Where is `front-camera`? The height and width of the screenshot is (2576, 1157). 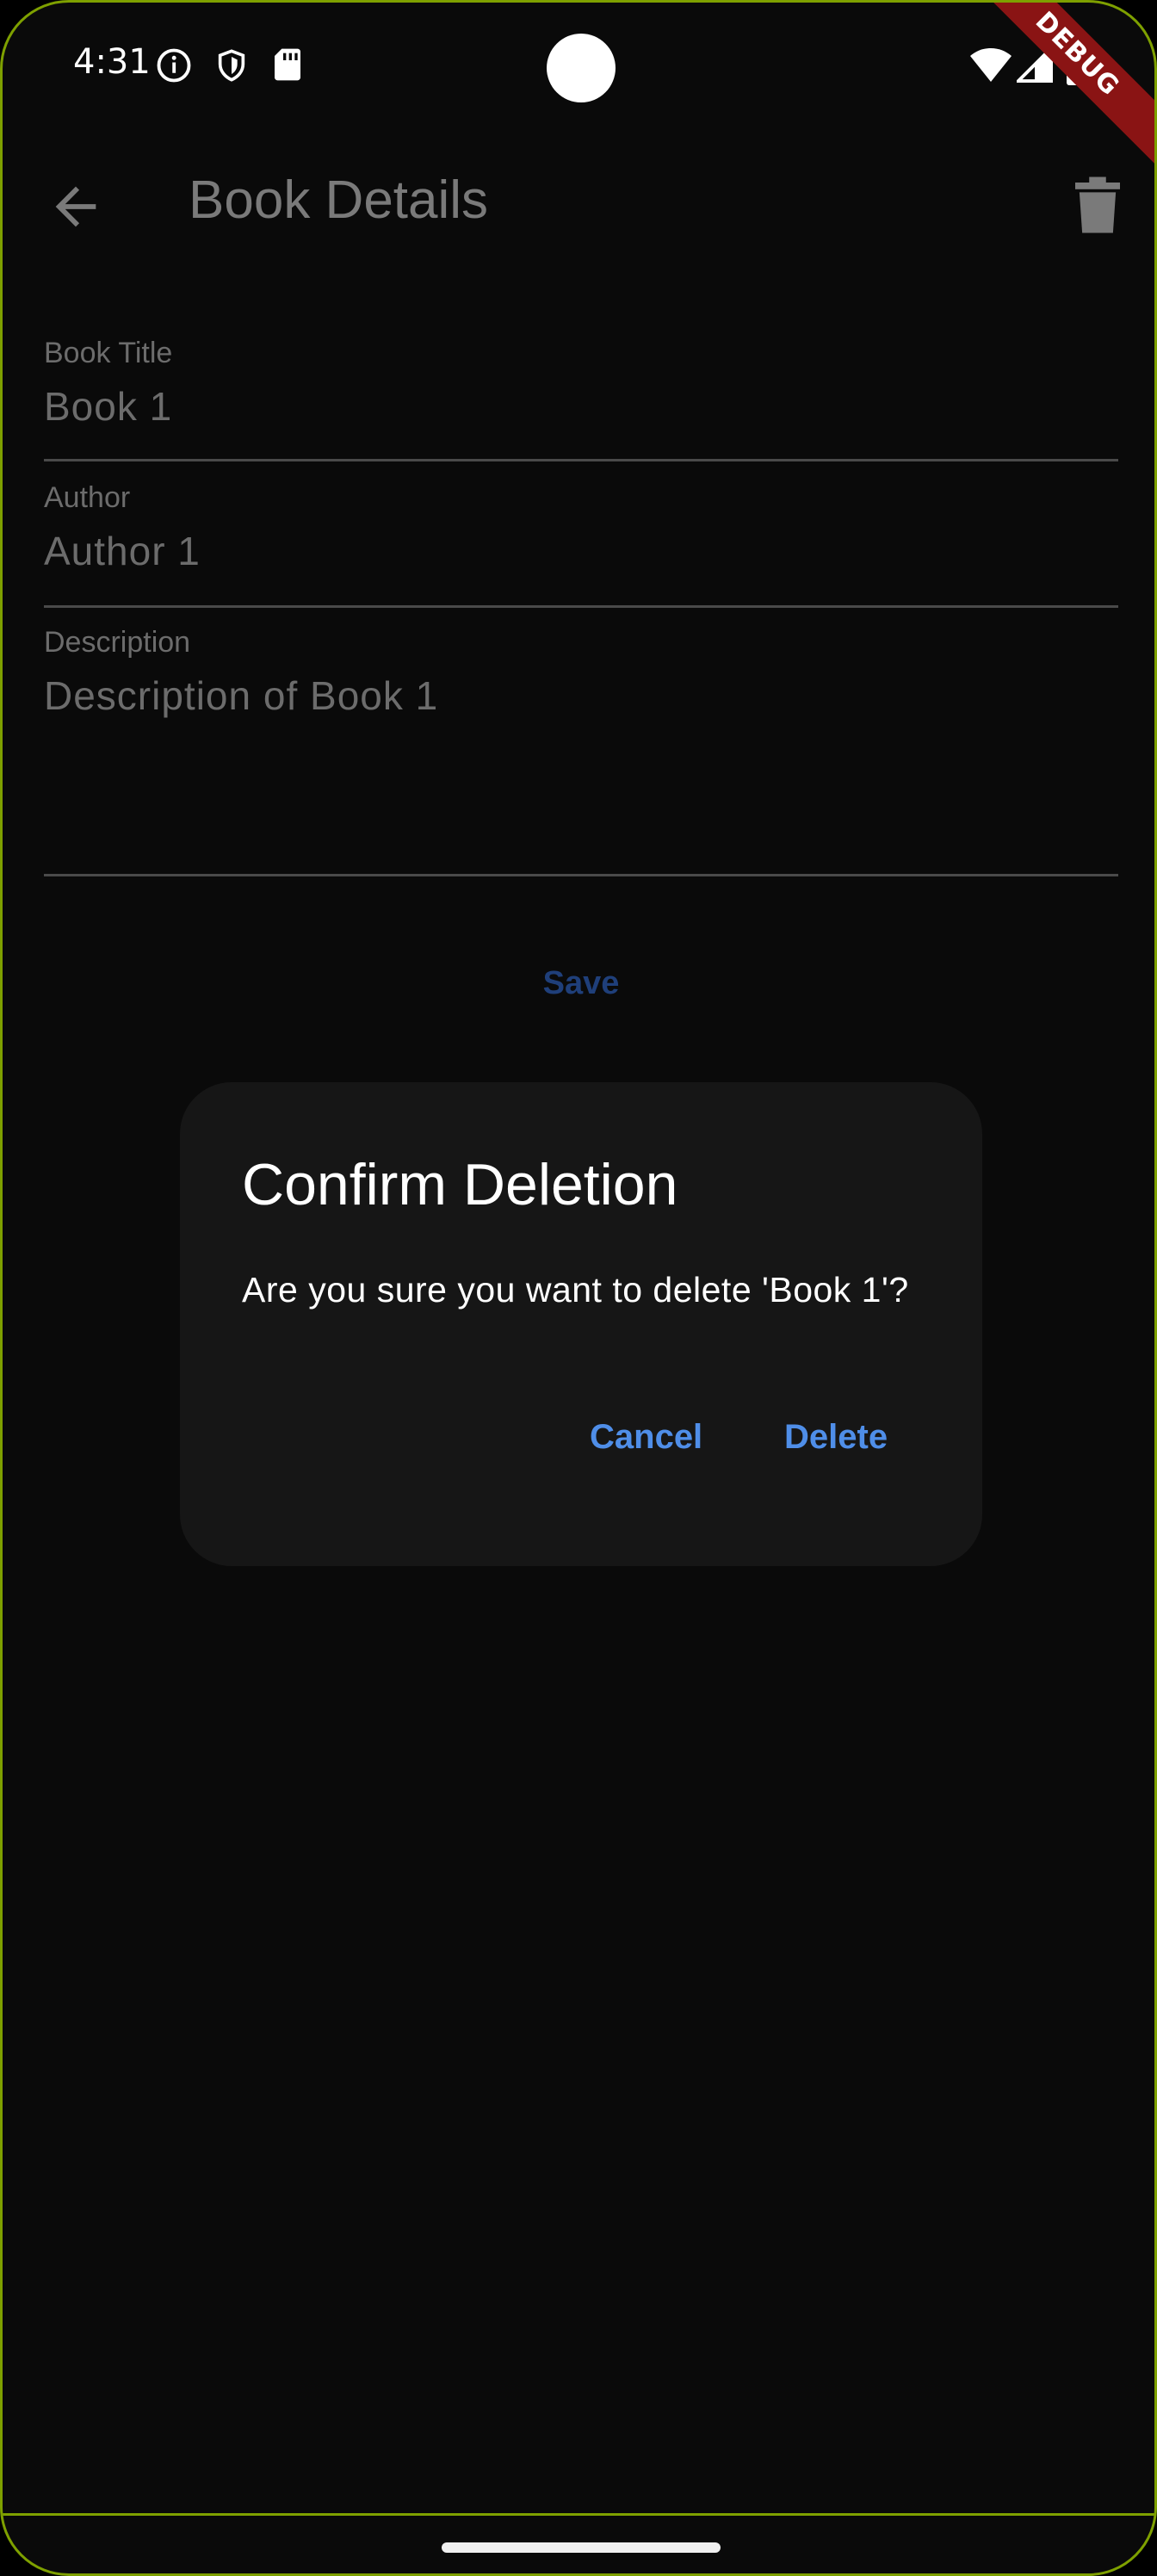 front-camera is located at coordinates (581, 68).